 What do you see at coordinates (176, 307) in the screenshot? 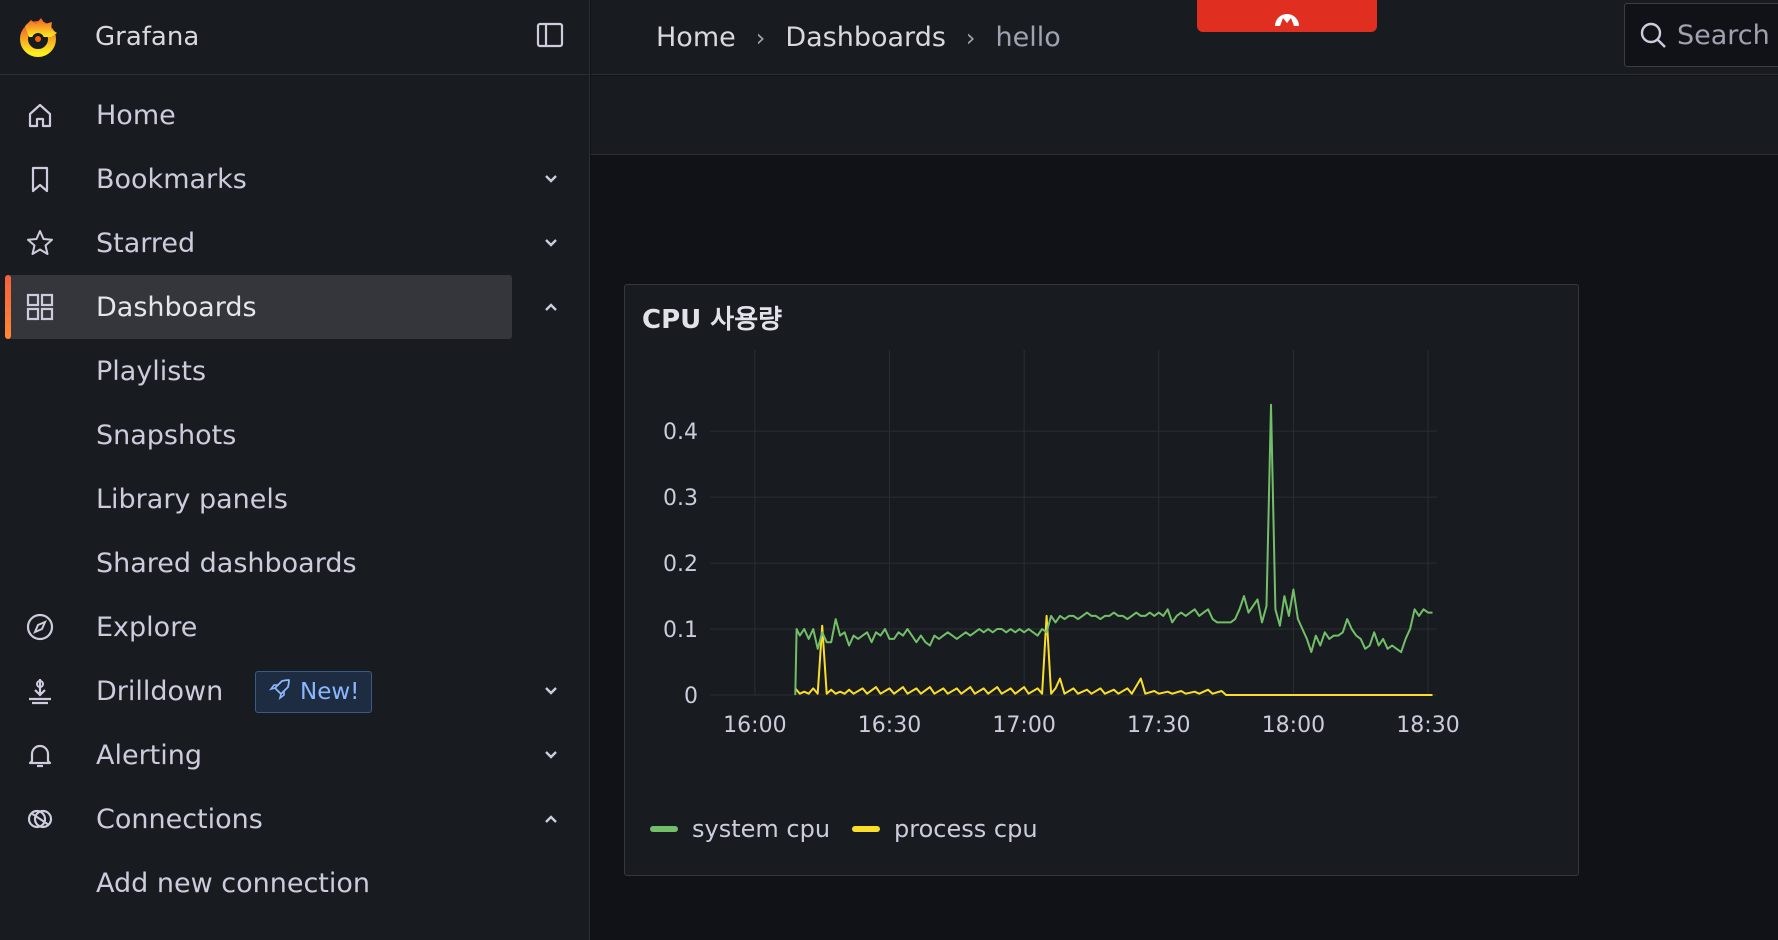
I see `sidebar-item-label: Dashboards` at bounding box center [176, 307].